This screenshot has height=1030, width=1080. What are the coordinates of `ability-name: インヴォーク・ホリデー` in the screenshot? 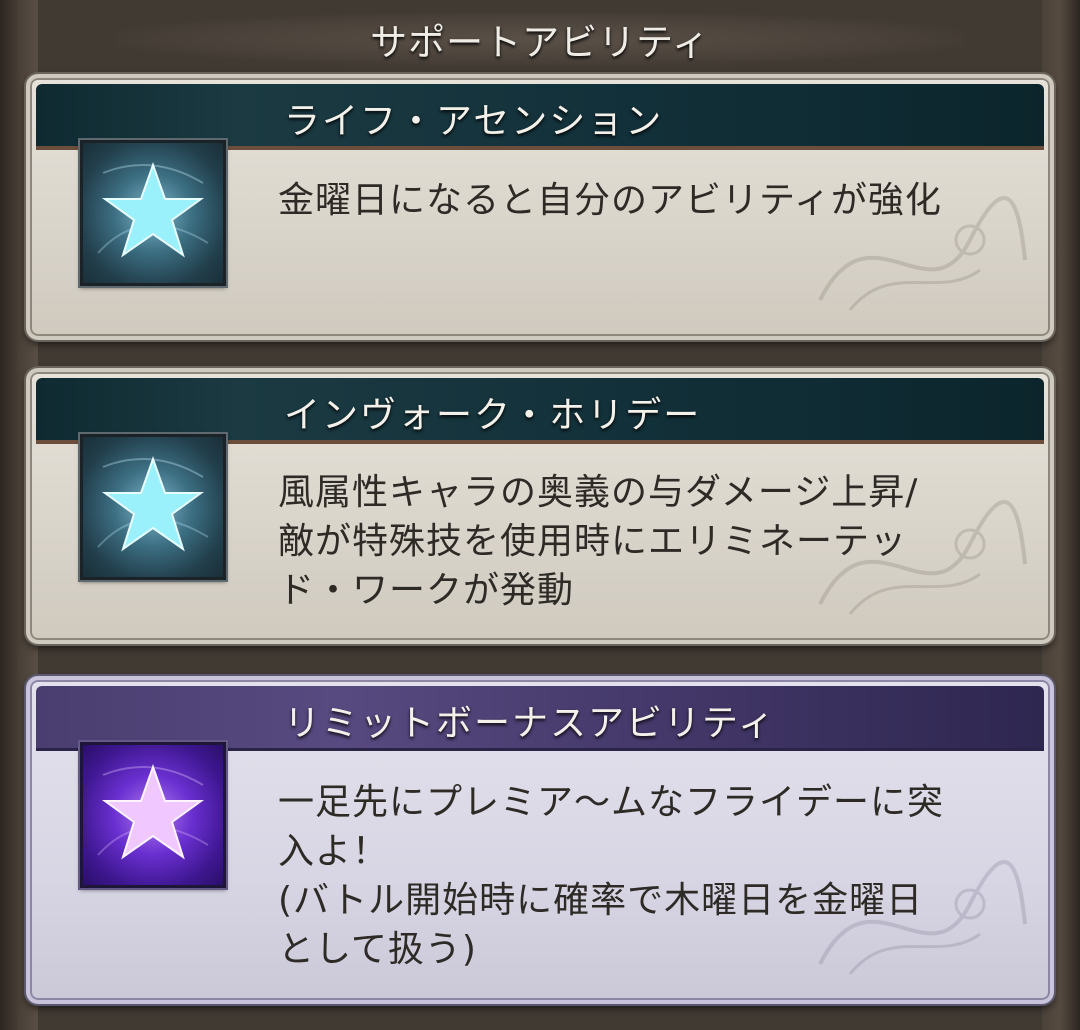 It's located at (493, 415).